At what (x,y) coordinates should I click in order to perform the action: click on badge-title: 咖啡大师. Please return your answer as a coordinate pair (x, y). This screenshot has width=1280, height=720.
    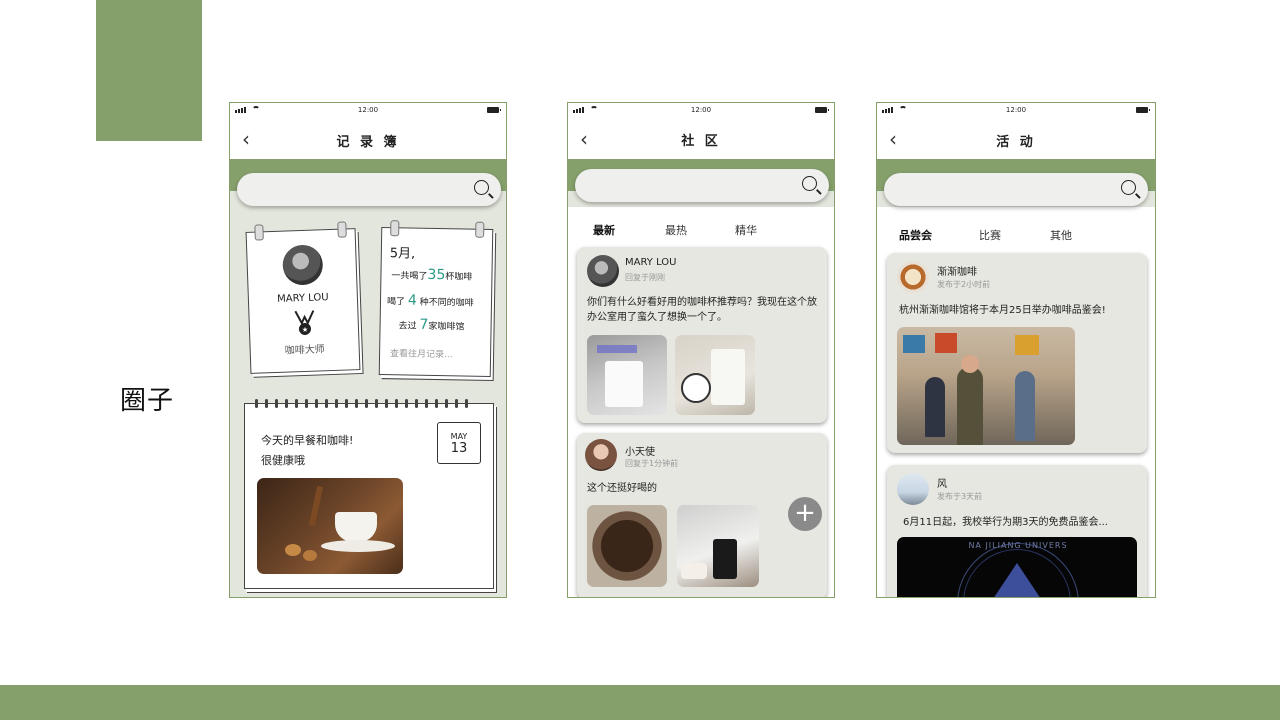
    Looking at the image, I should click on (304, 350).